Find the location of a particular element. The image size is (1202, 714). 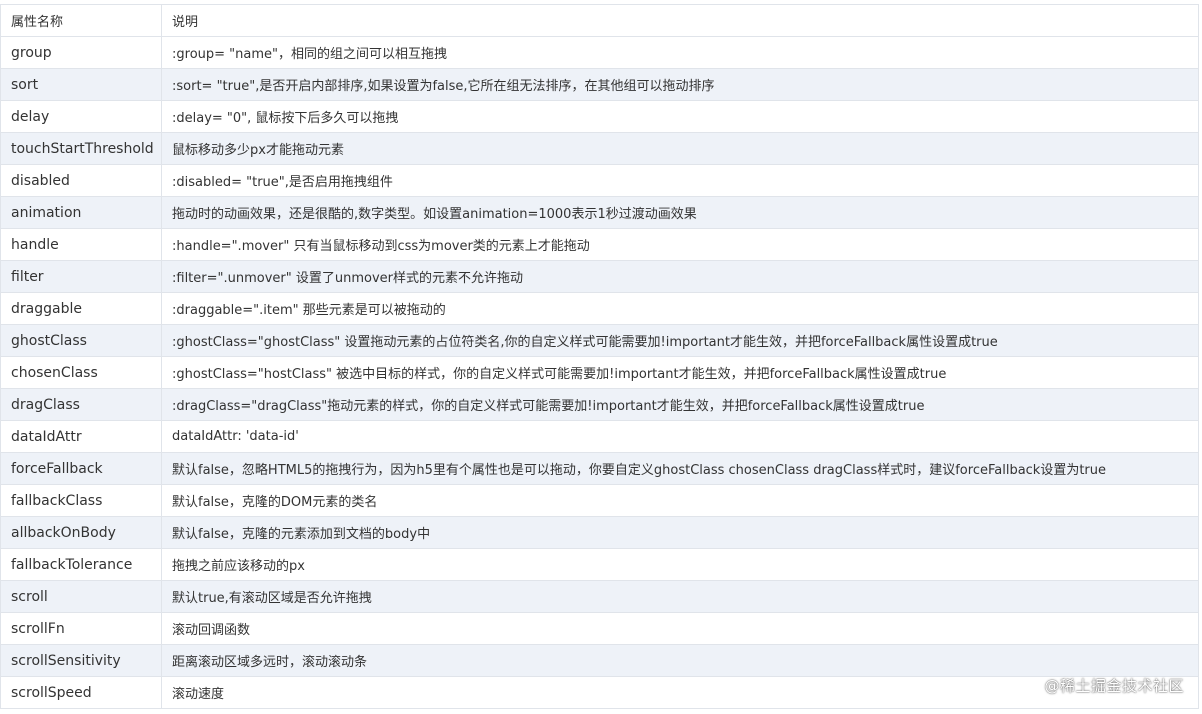

table-row: draggable:draggable=".item" 那些元素是可以被拖动的 is located at coordinates (599, 308).